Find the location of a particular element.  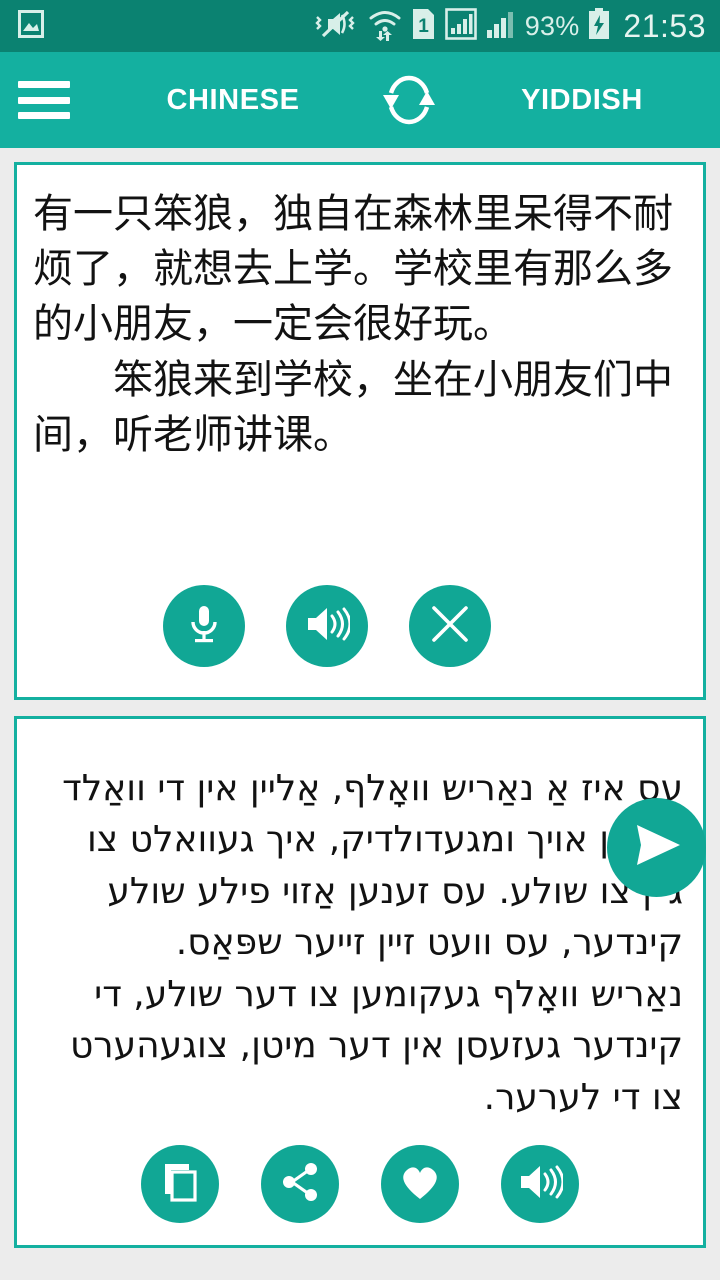

speak-target-button is located at coordinates (540, 1184).